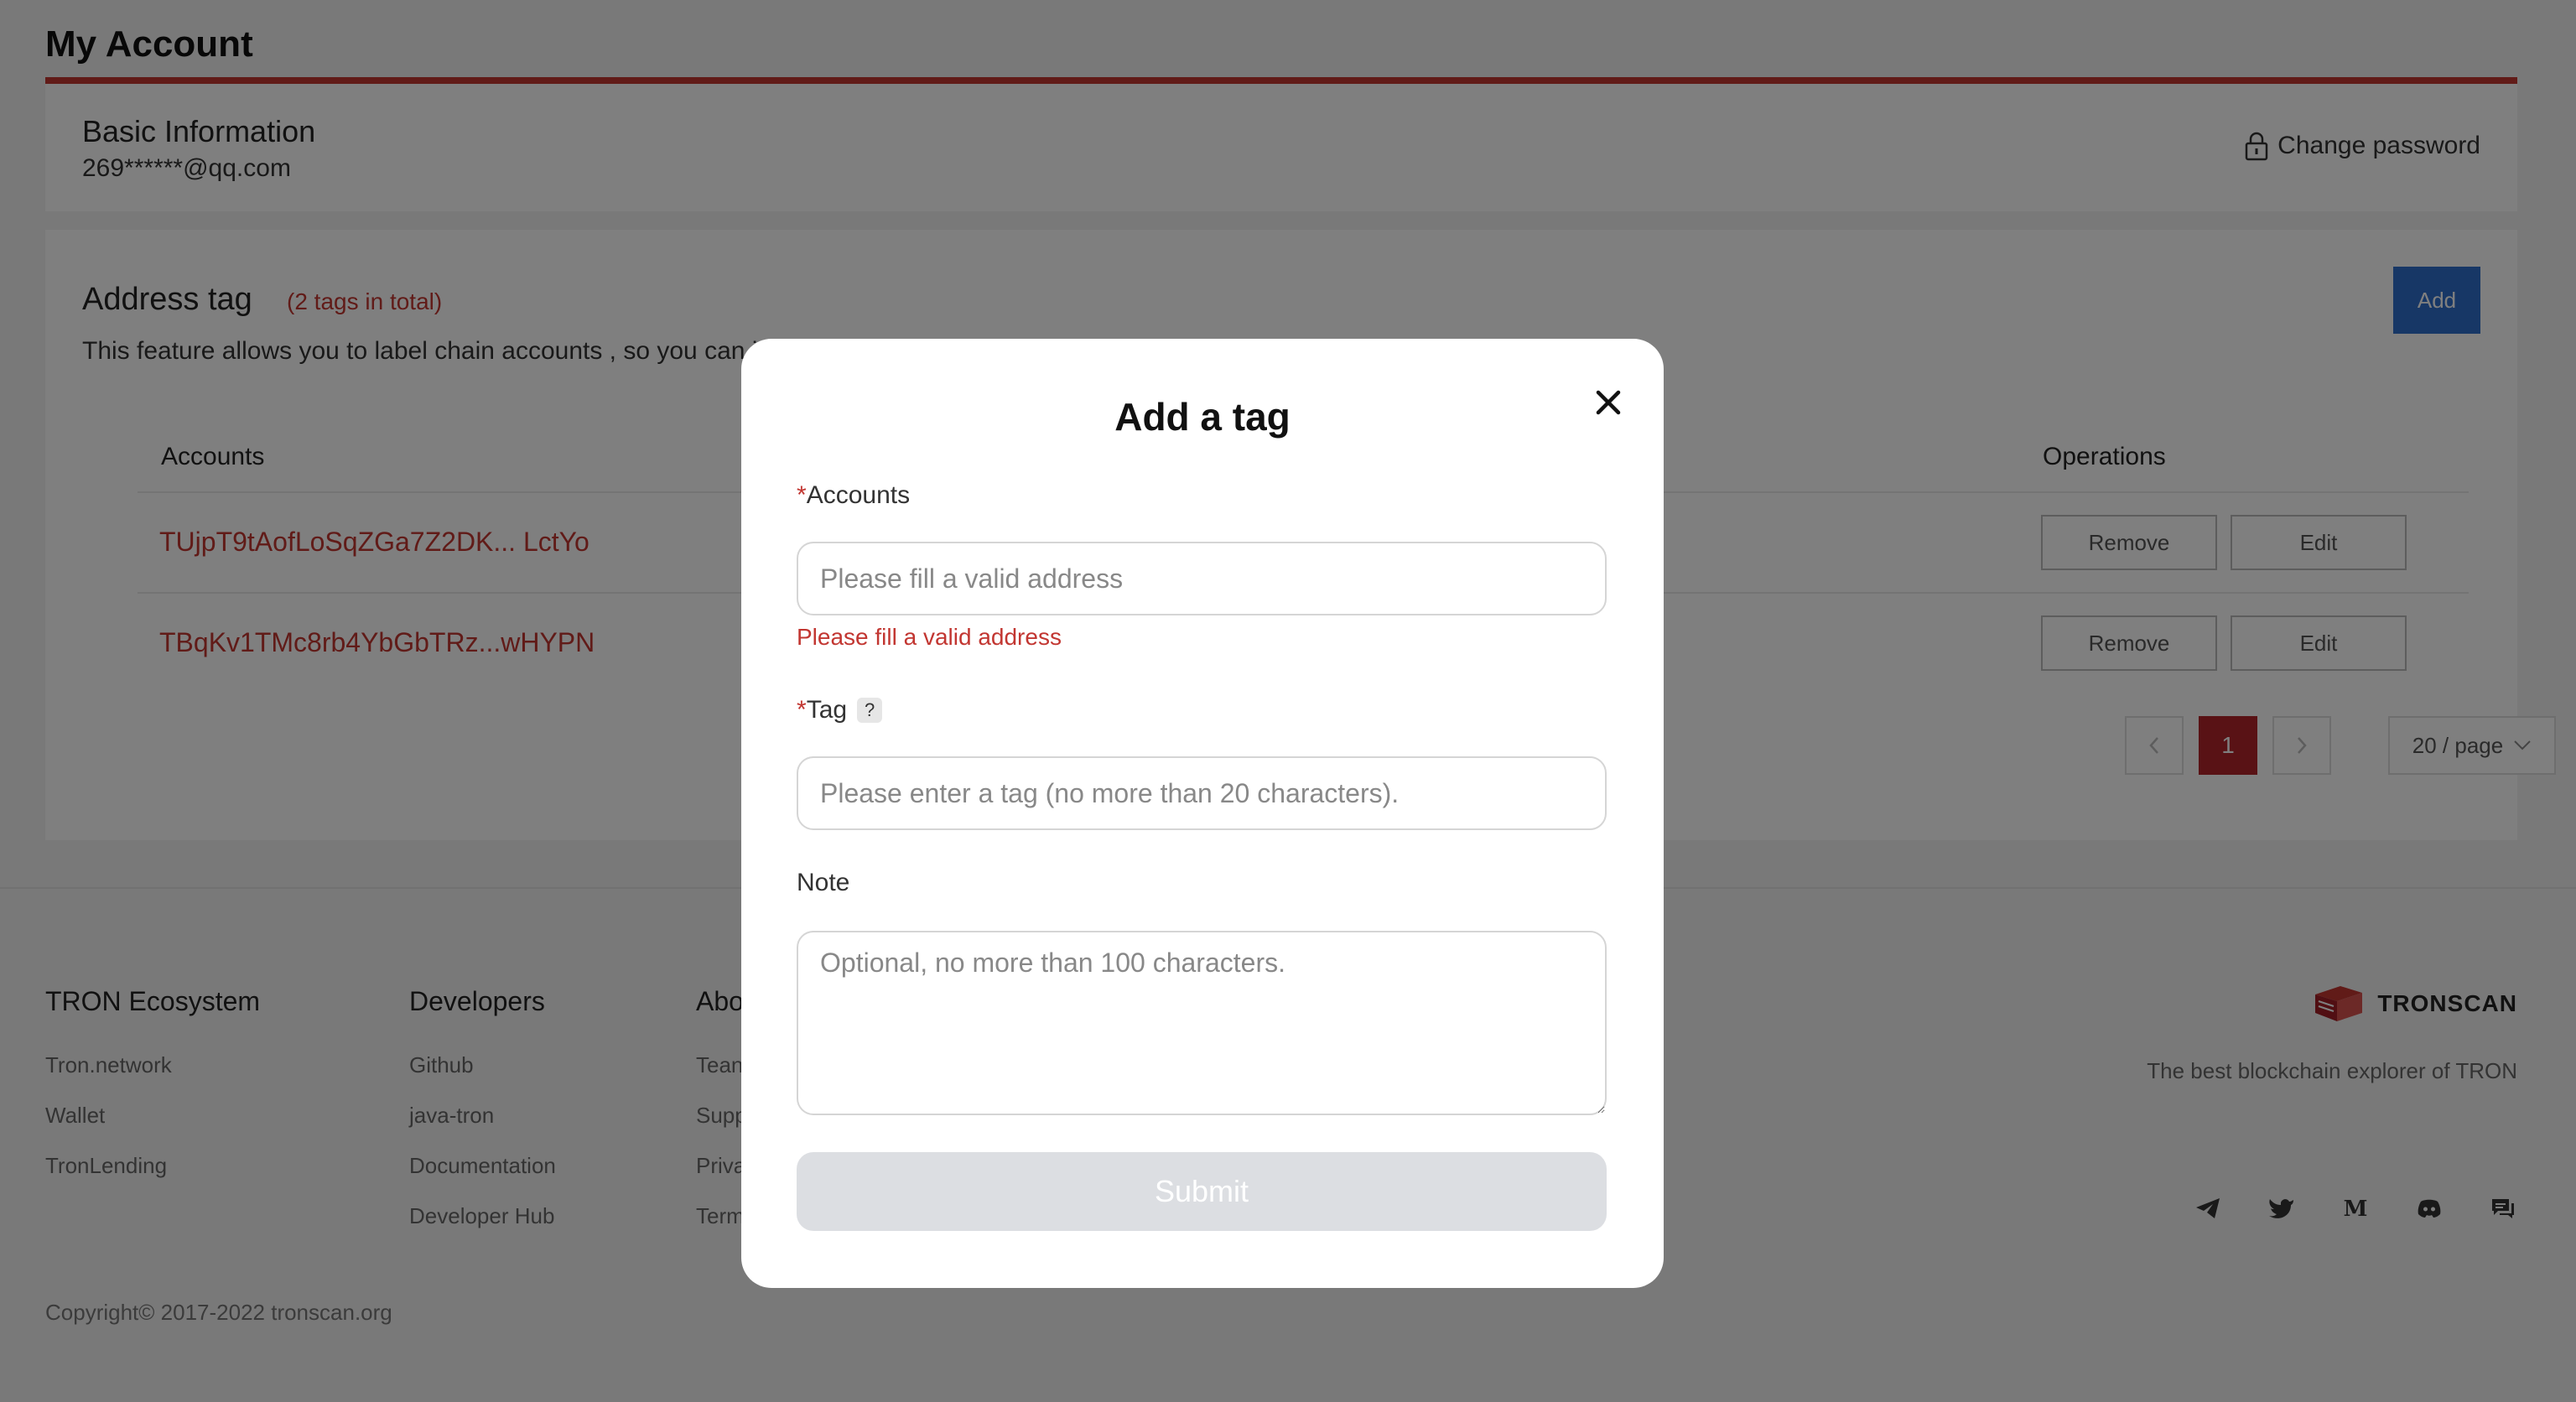 Image resolution: width=2576 pixels, height=1402 pixels. Describe the element at coordinates (929, 637) in the screenshot. I see `accounts-error-message: Please fill a valid address` at that location.